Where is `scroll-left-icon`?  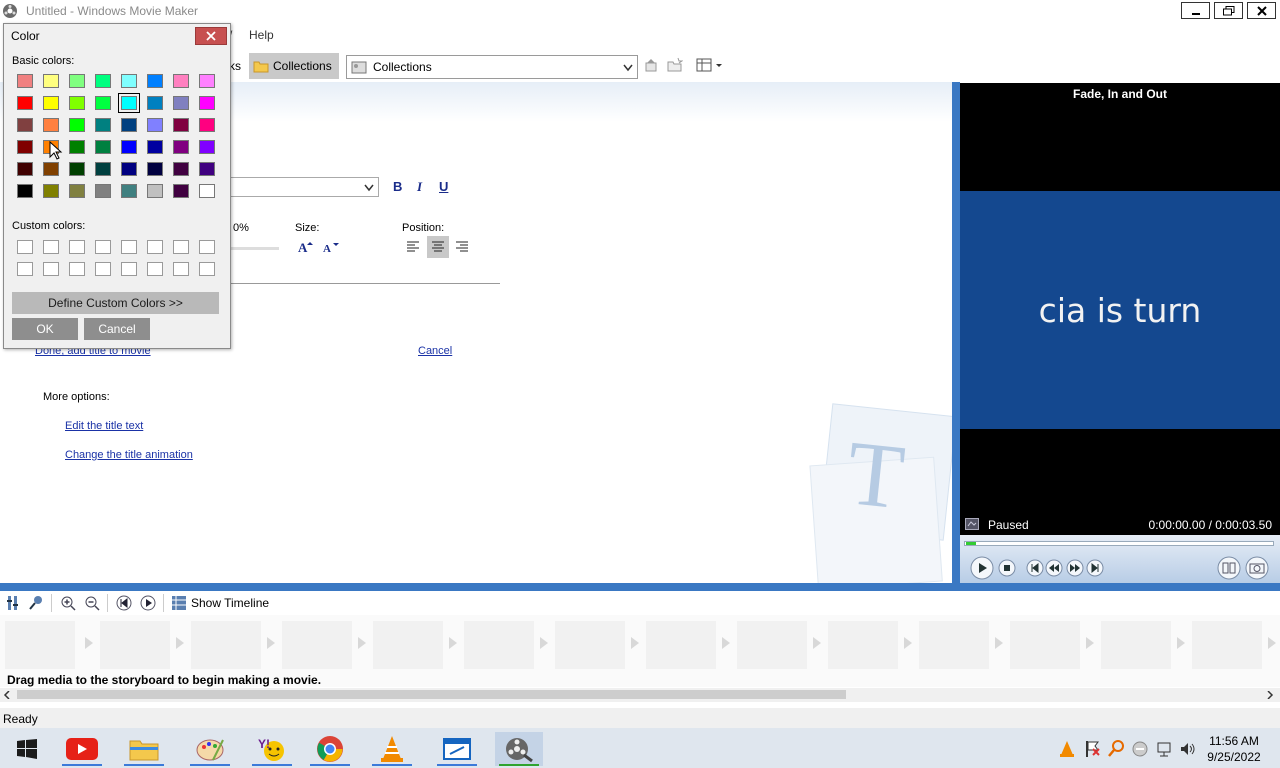 scroll-left-icon is located at coordinates (7, 695).